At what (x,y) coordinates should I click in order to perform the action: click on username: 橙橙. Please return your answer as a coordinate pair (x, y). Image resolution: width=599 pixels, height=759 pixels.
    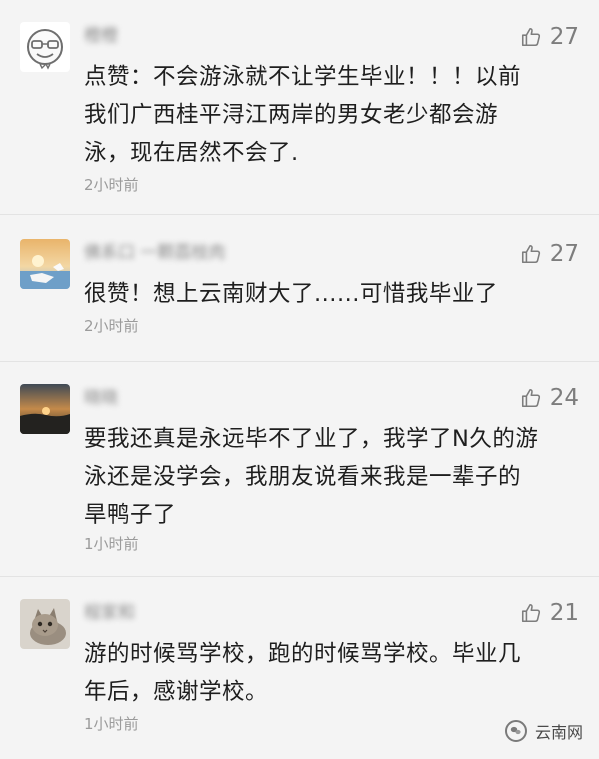
    Looking at the image, I should click on (101, 36).